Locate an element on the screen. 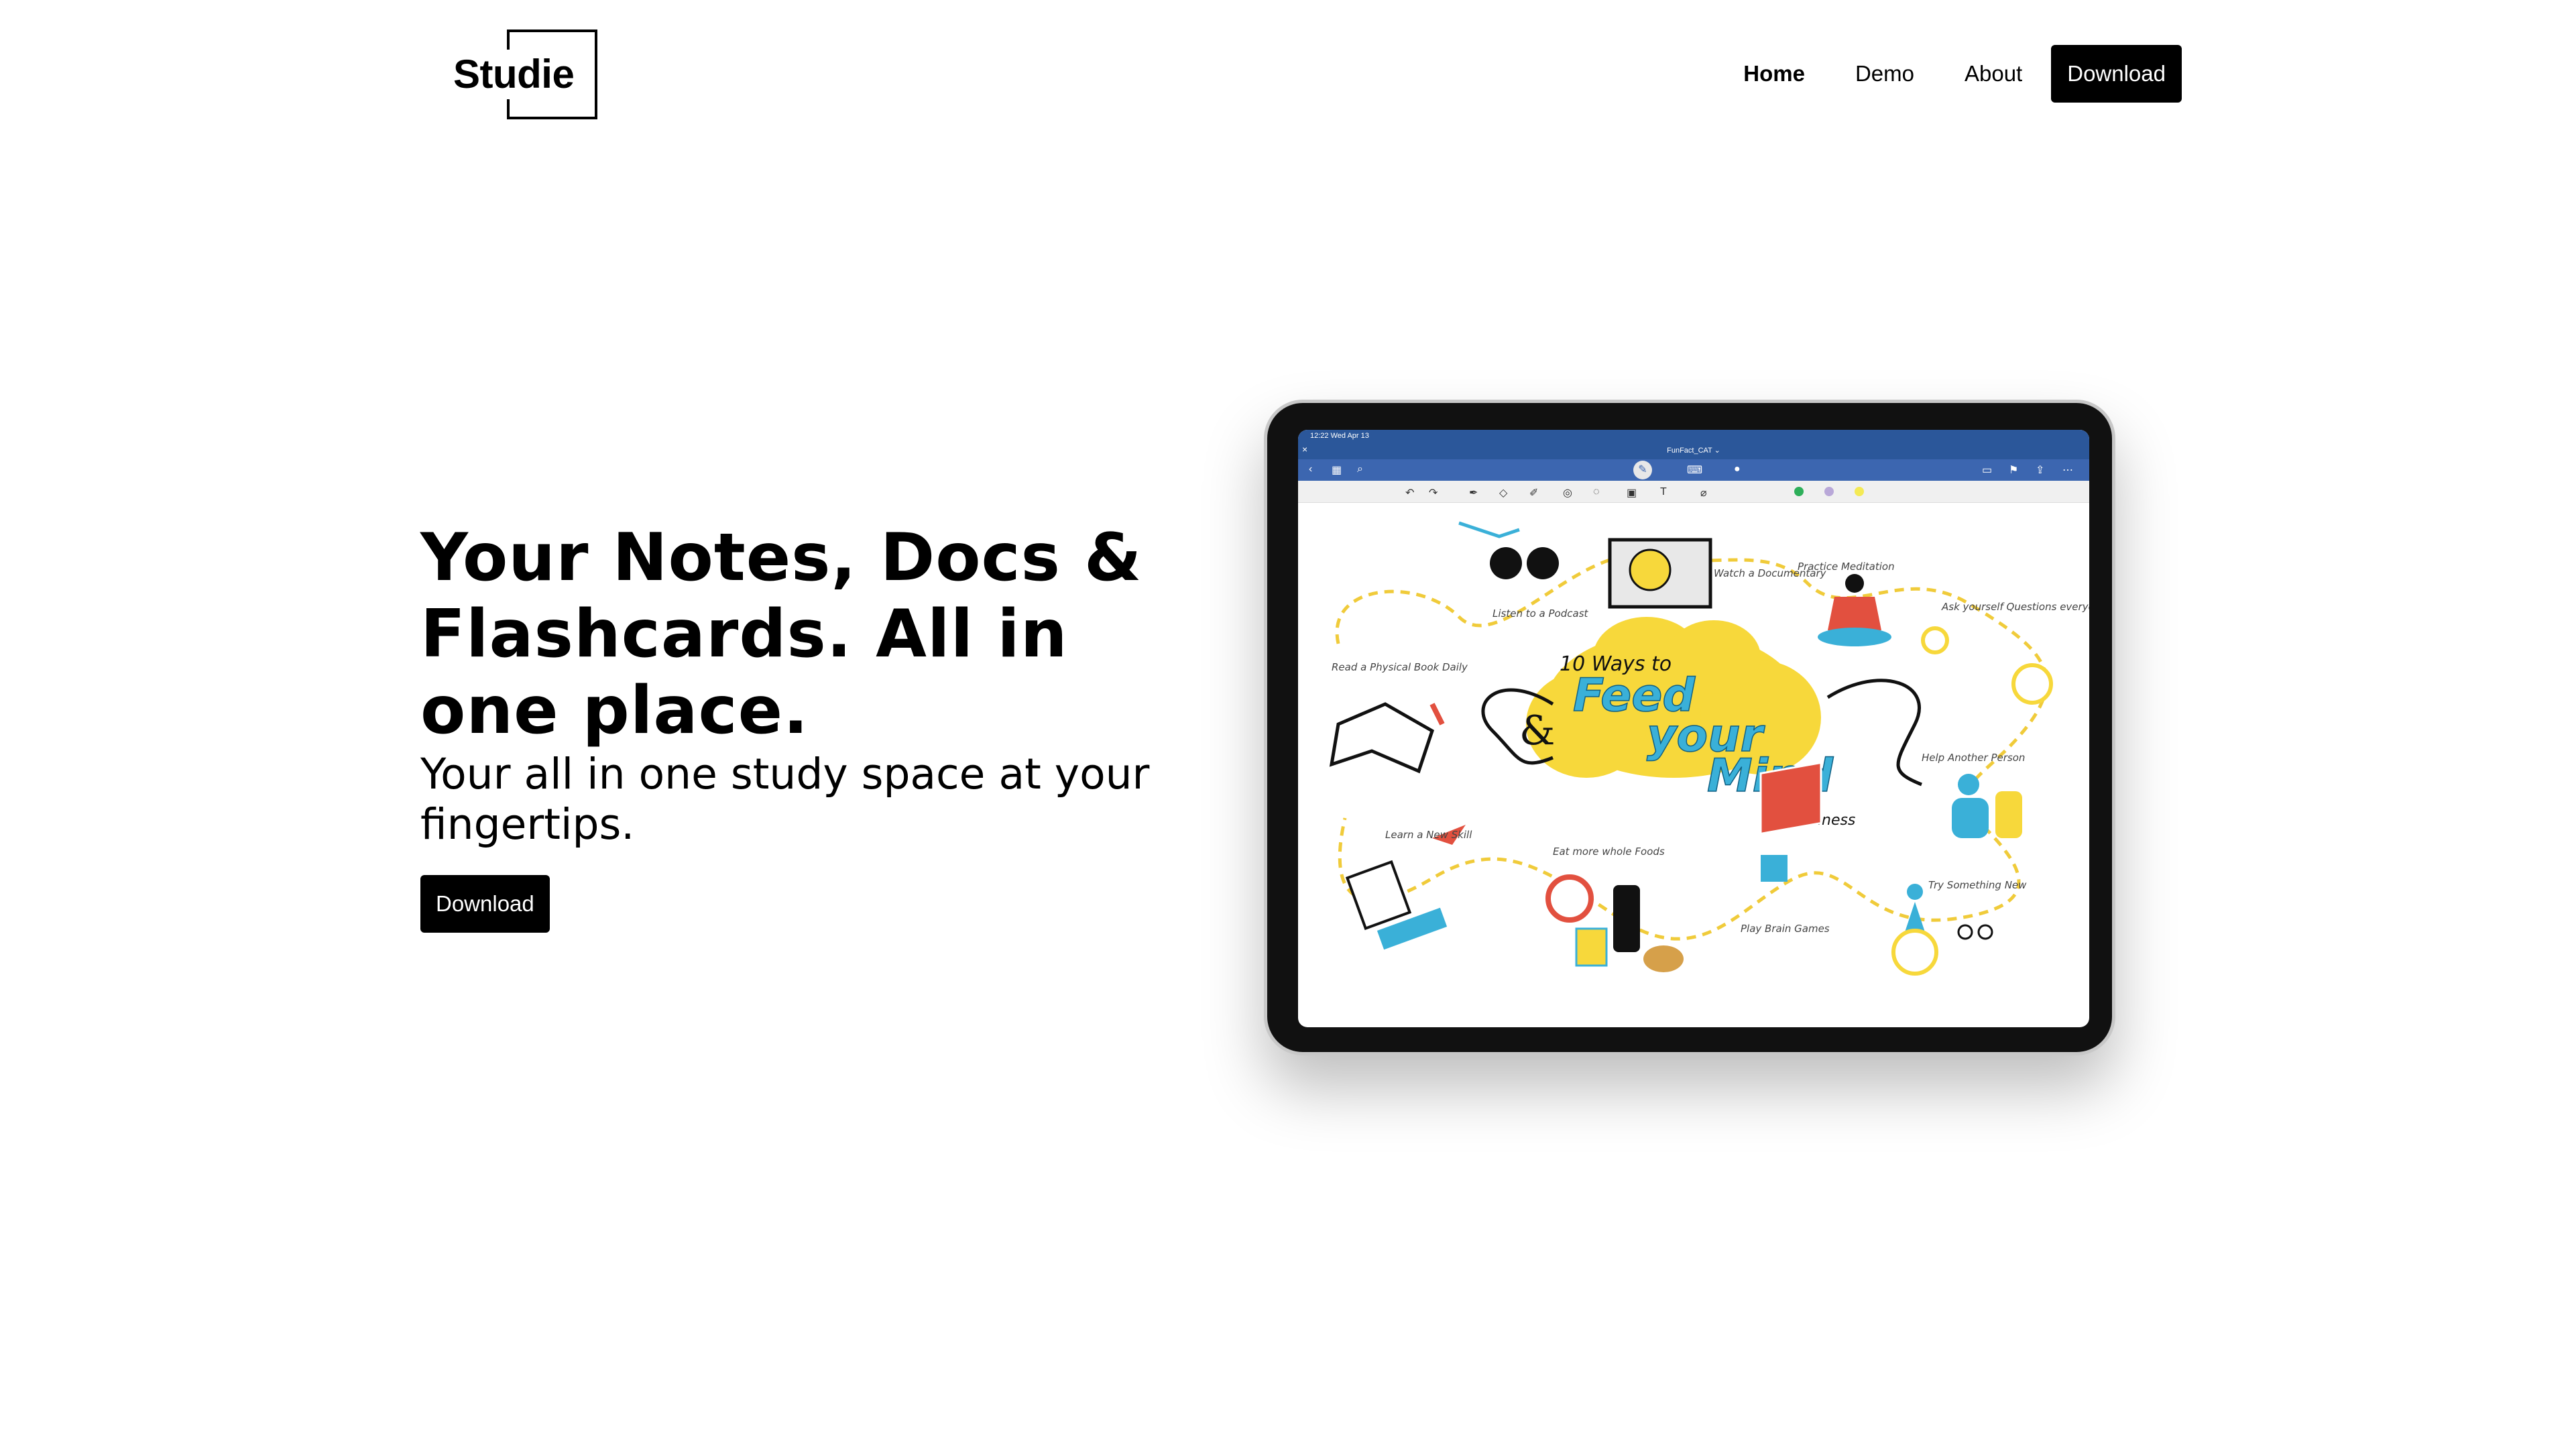  tablet-doc-title: FunFact_CAT ⌄ is located at coordinates (1693, 451).